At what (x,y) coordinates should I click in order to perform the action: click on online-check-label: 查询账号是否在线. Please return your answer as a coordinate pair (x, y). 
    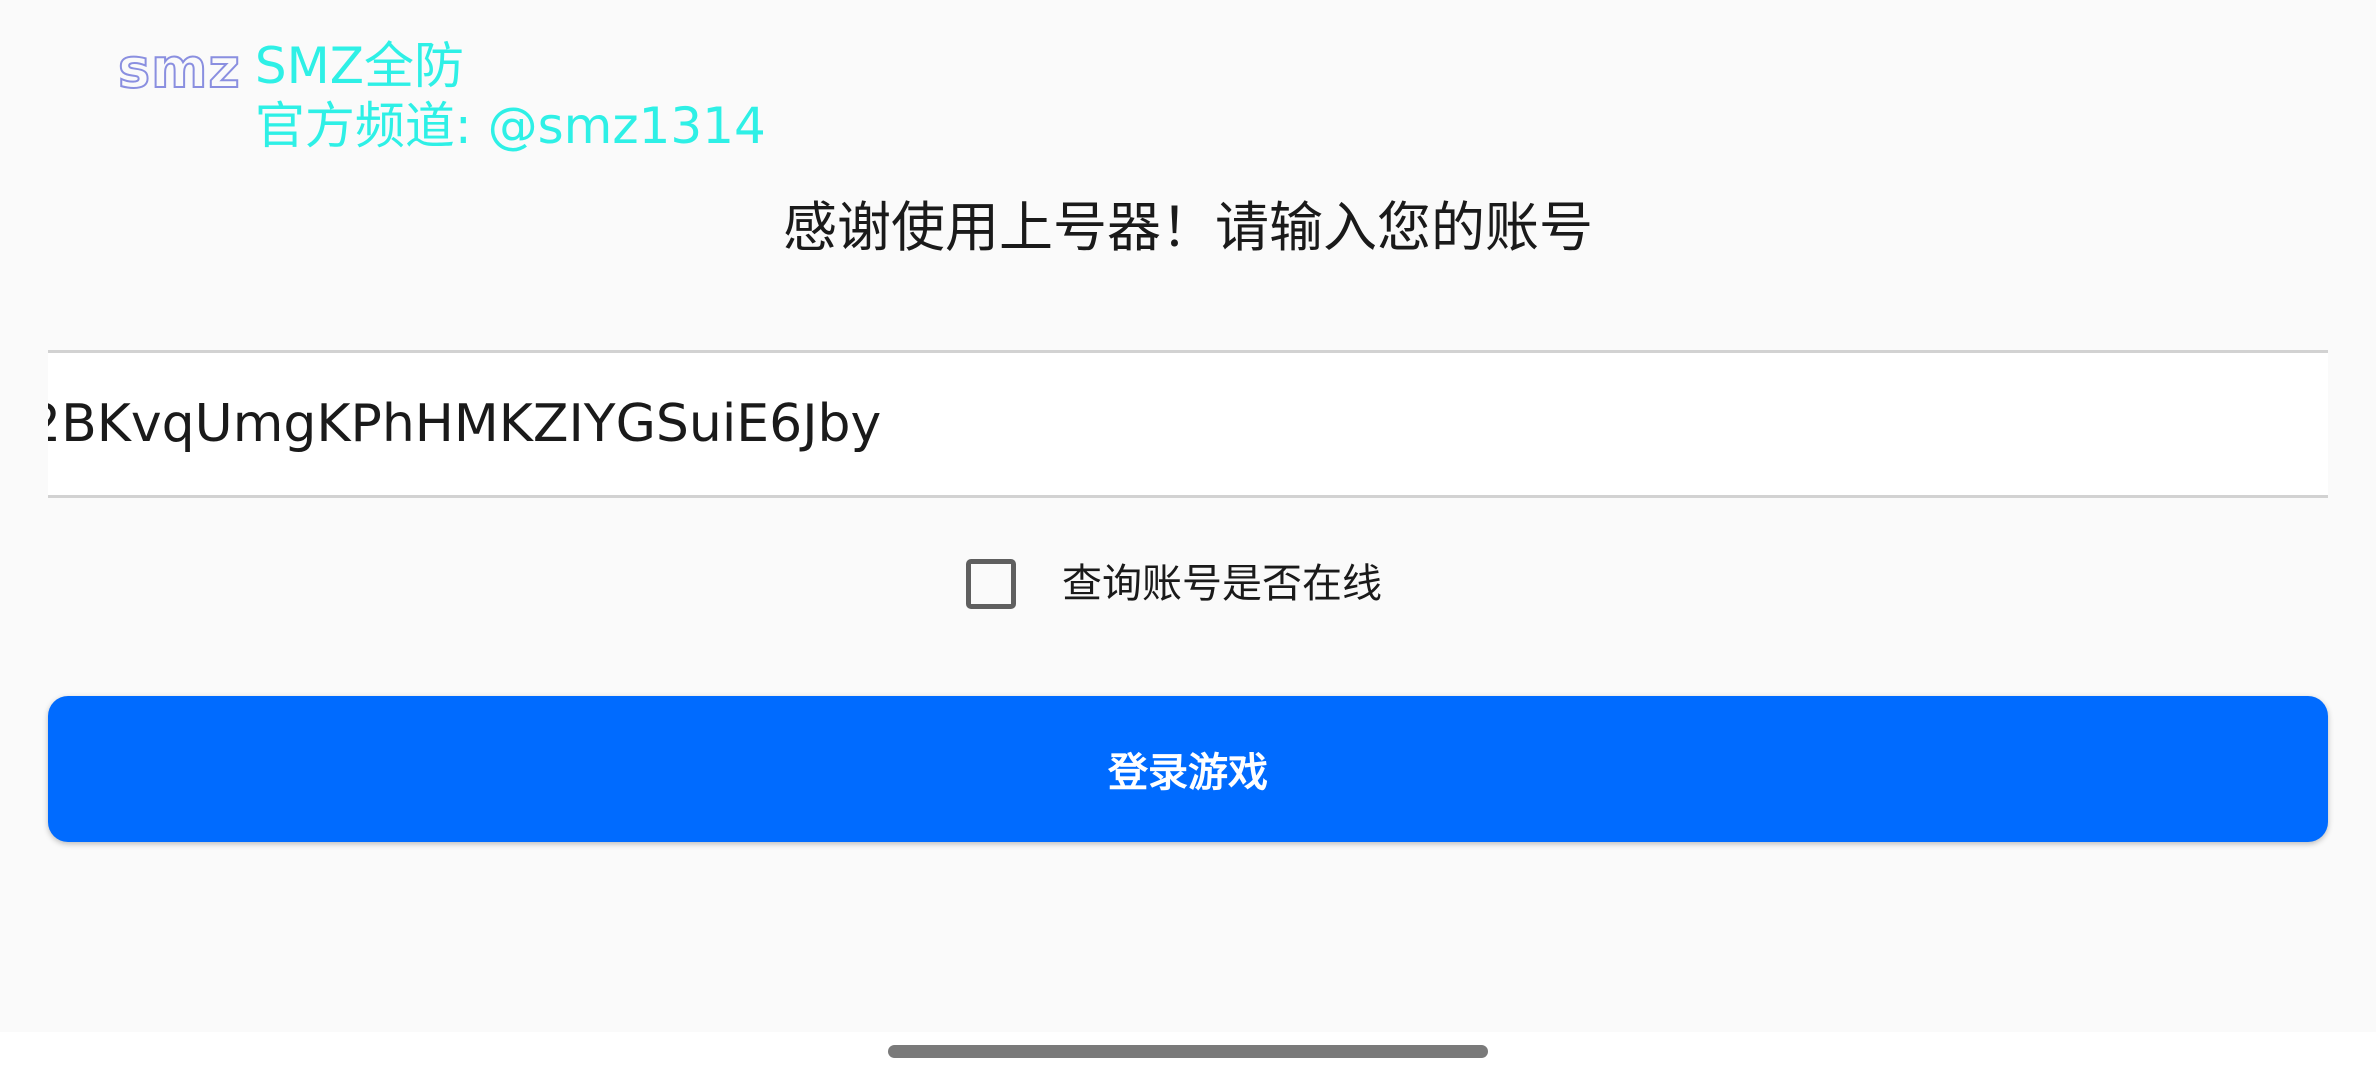
    Looking at the image, I should click on (1222, 584).